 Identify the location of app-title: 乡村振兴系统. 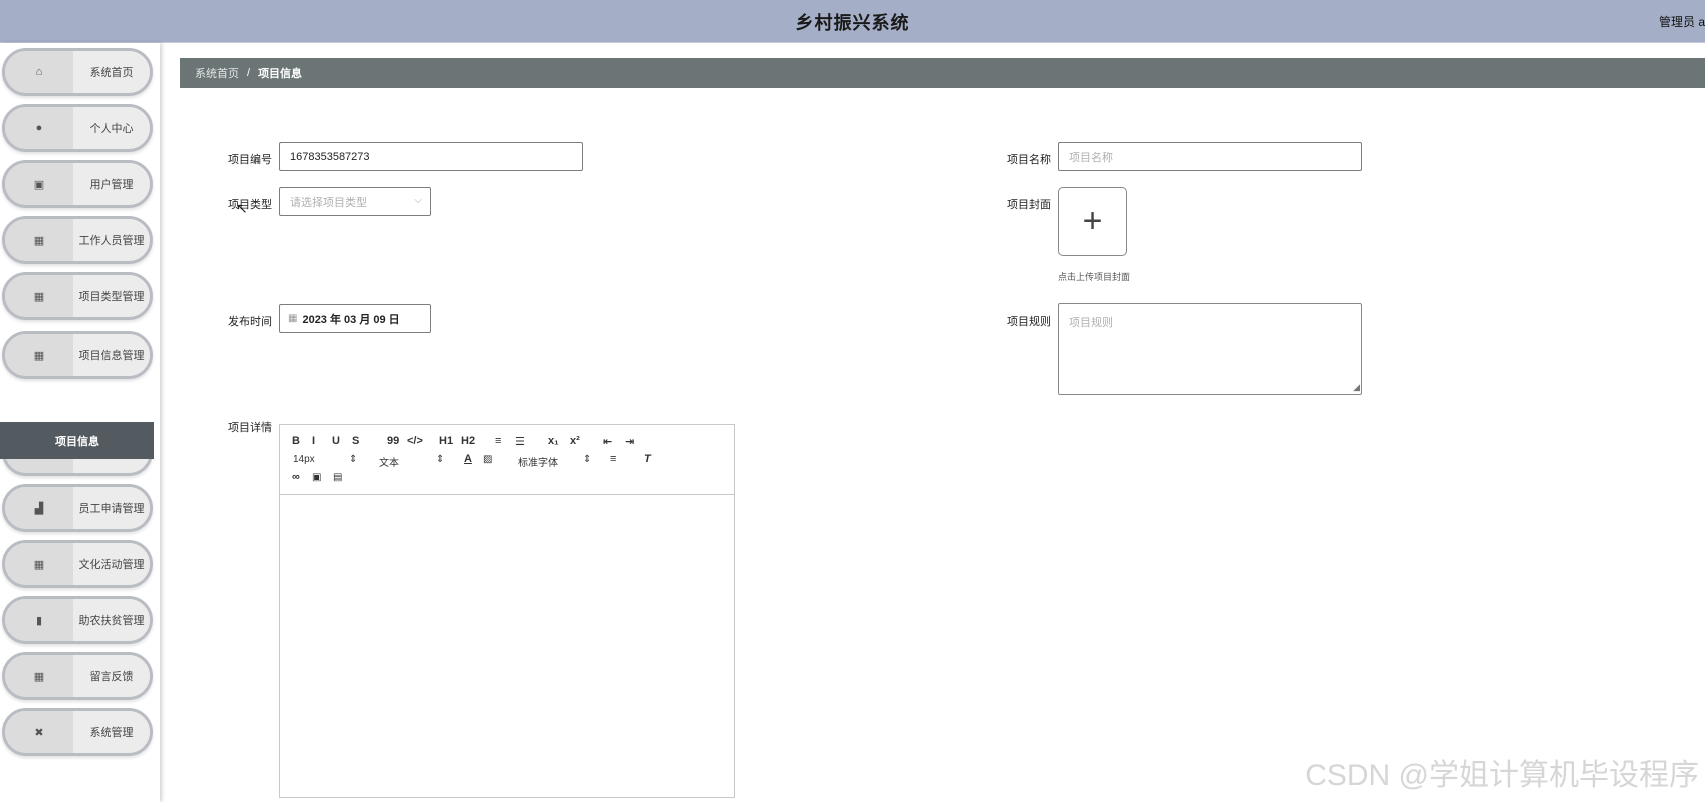
(852, 23).